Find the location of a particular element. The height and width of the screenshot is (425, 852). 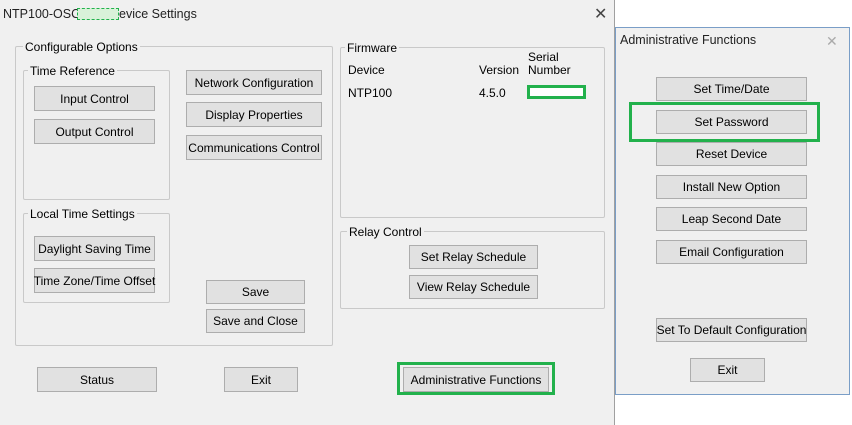

firmware-col-serial-line2: Number is located at coordinates (549, 70).